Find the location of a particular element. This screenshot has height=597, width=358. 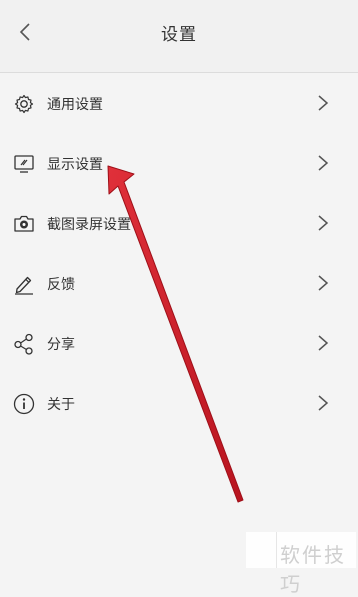

menu-item-label: 分享 is located at coordinates (61, 345).